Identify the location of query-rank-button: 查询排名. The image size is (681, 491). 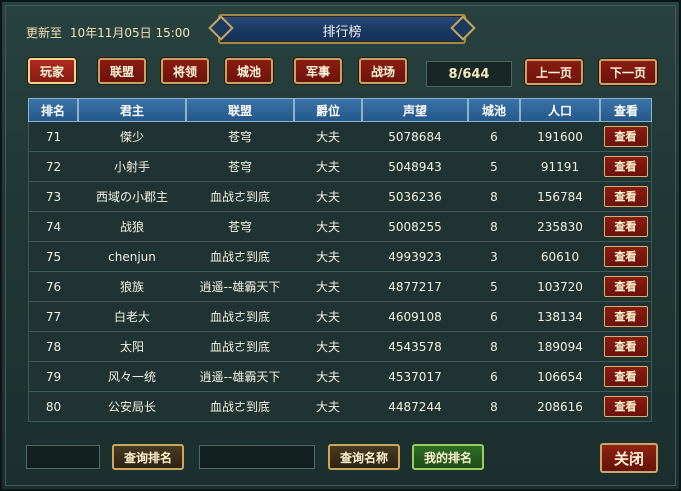
(148, 457).